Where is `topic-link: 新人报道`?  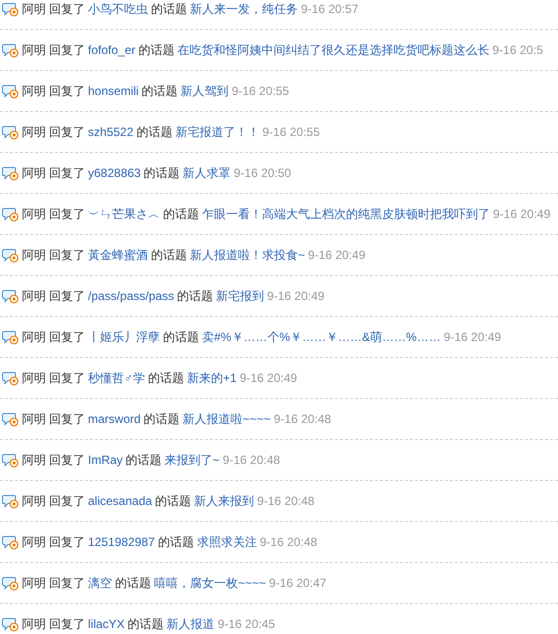 topic-link: 新人报道 is located at coordinates (190, 624).